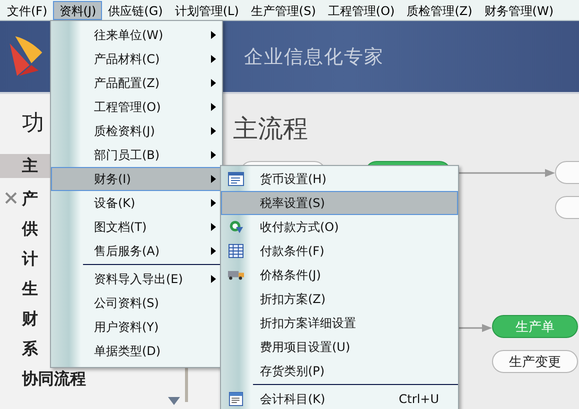 The width and height of the screenshot is (579, 409). Describe the element at coordinates (339, 398) in the screenshot. I see `menu-item: 会计科目(K) Ctrl+U` at that location.